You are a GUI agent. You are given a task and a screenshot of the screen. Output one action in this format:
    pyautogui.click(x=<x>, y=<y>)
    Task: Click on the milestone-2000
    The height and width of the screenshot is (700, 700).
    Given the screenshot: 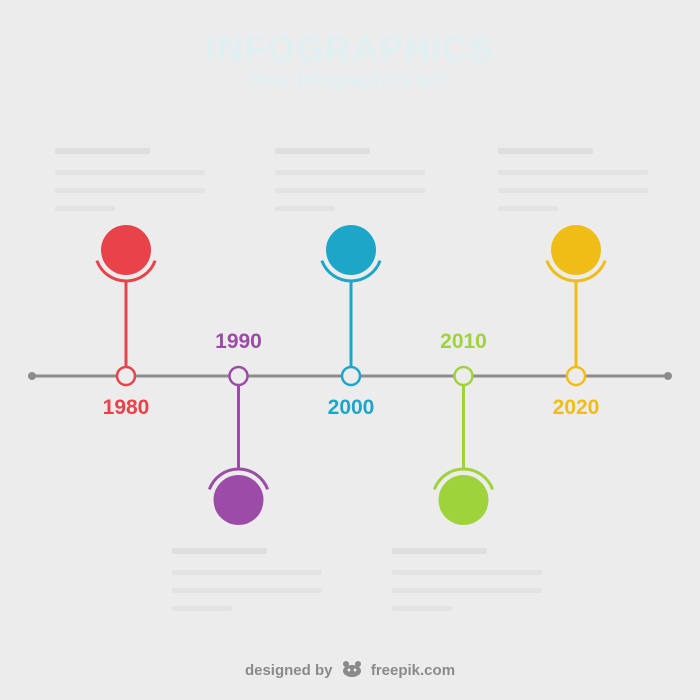 What is the action you would take?
    pyautogui.click(x=351, y=306)
    